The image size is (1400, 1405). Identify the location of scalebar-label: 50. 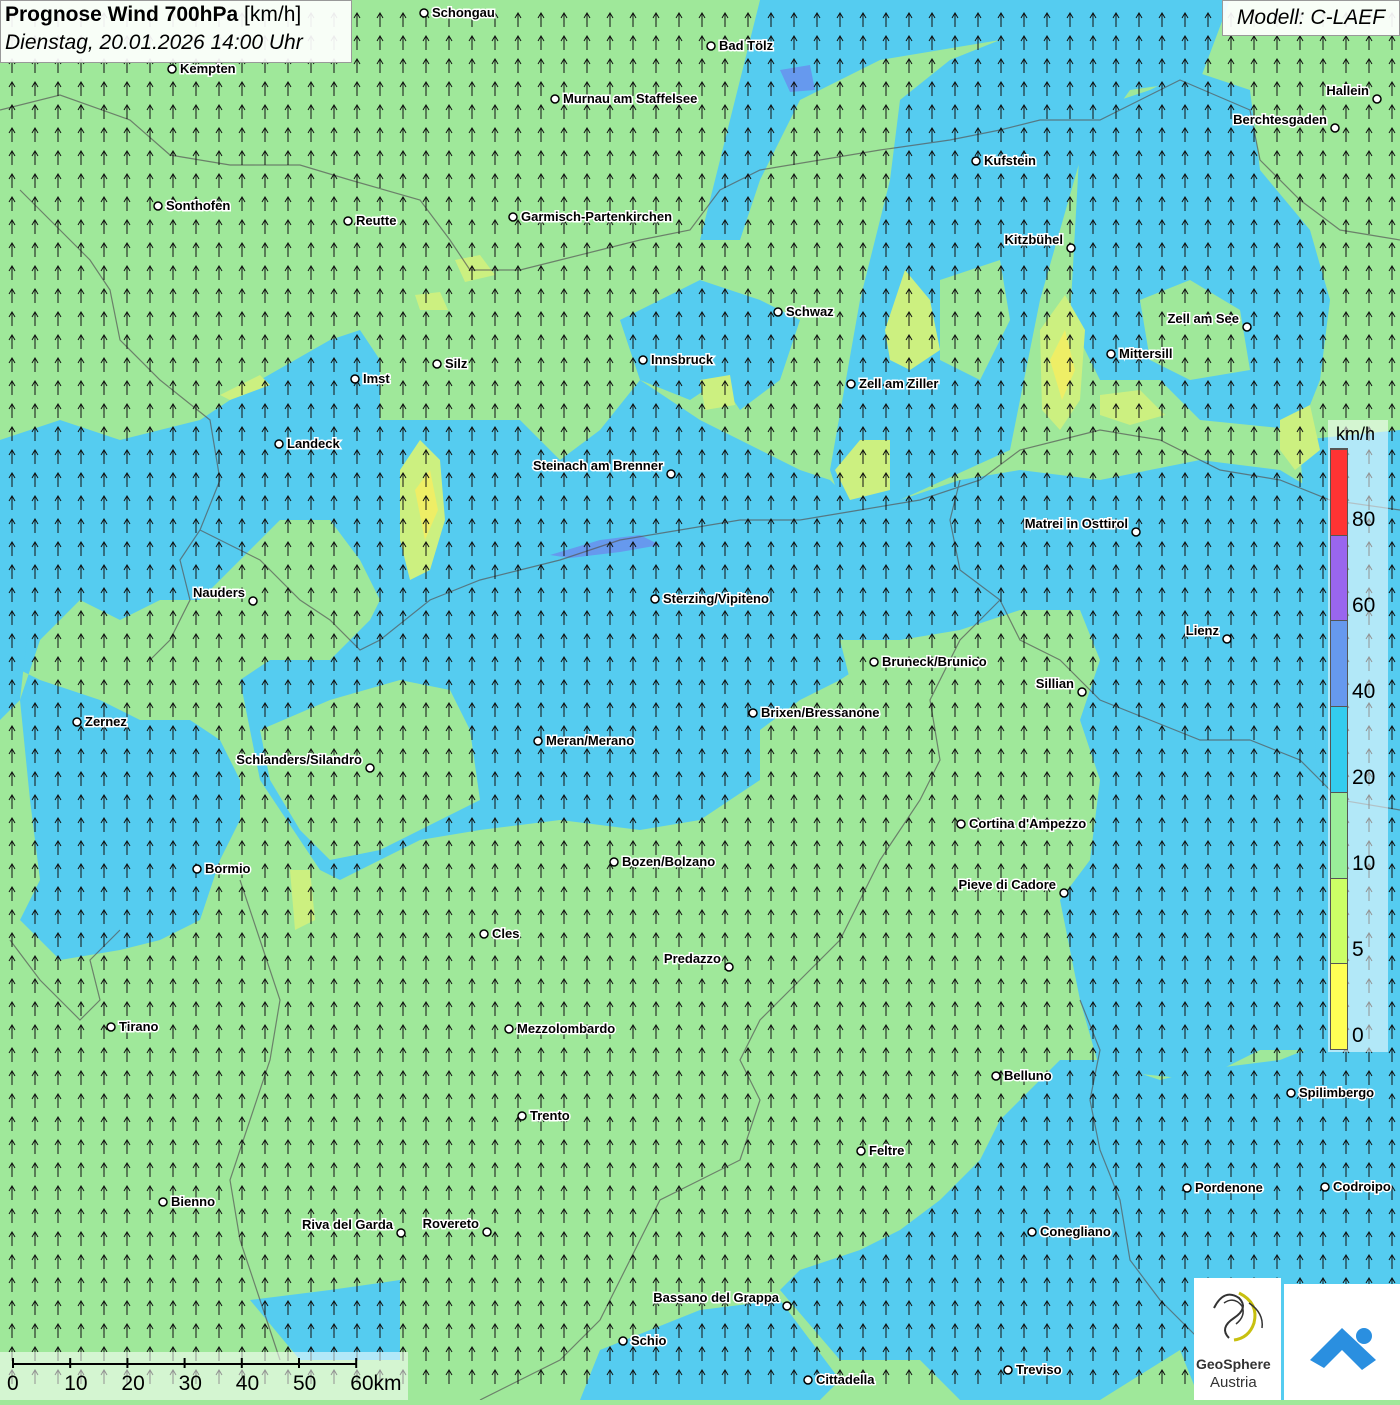
(305, 1383).